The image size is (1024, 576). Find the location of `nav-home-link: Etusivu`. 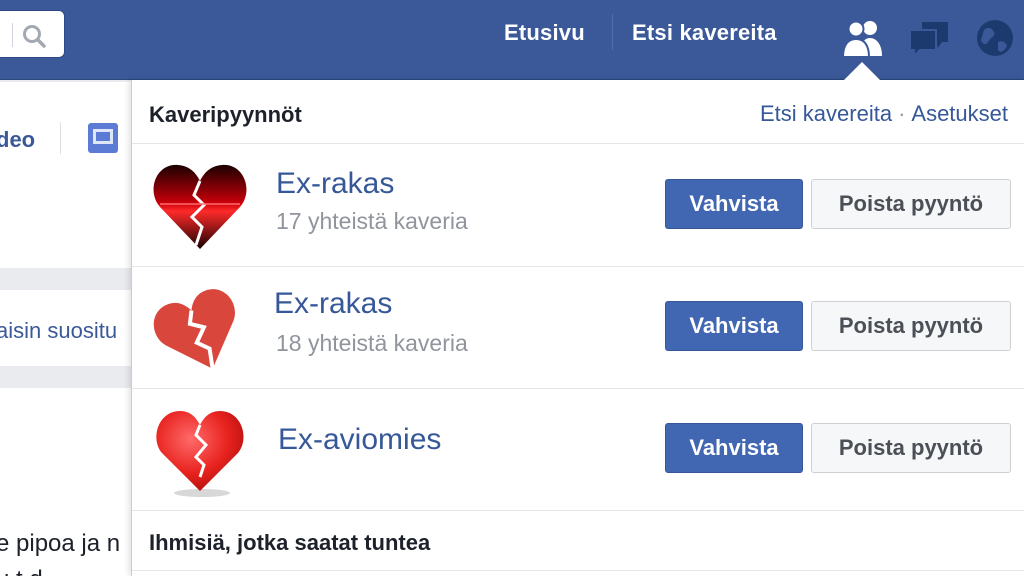

nav-home-link: Etusivu is located at coordinates (544, 33).